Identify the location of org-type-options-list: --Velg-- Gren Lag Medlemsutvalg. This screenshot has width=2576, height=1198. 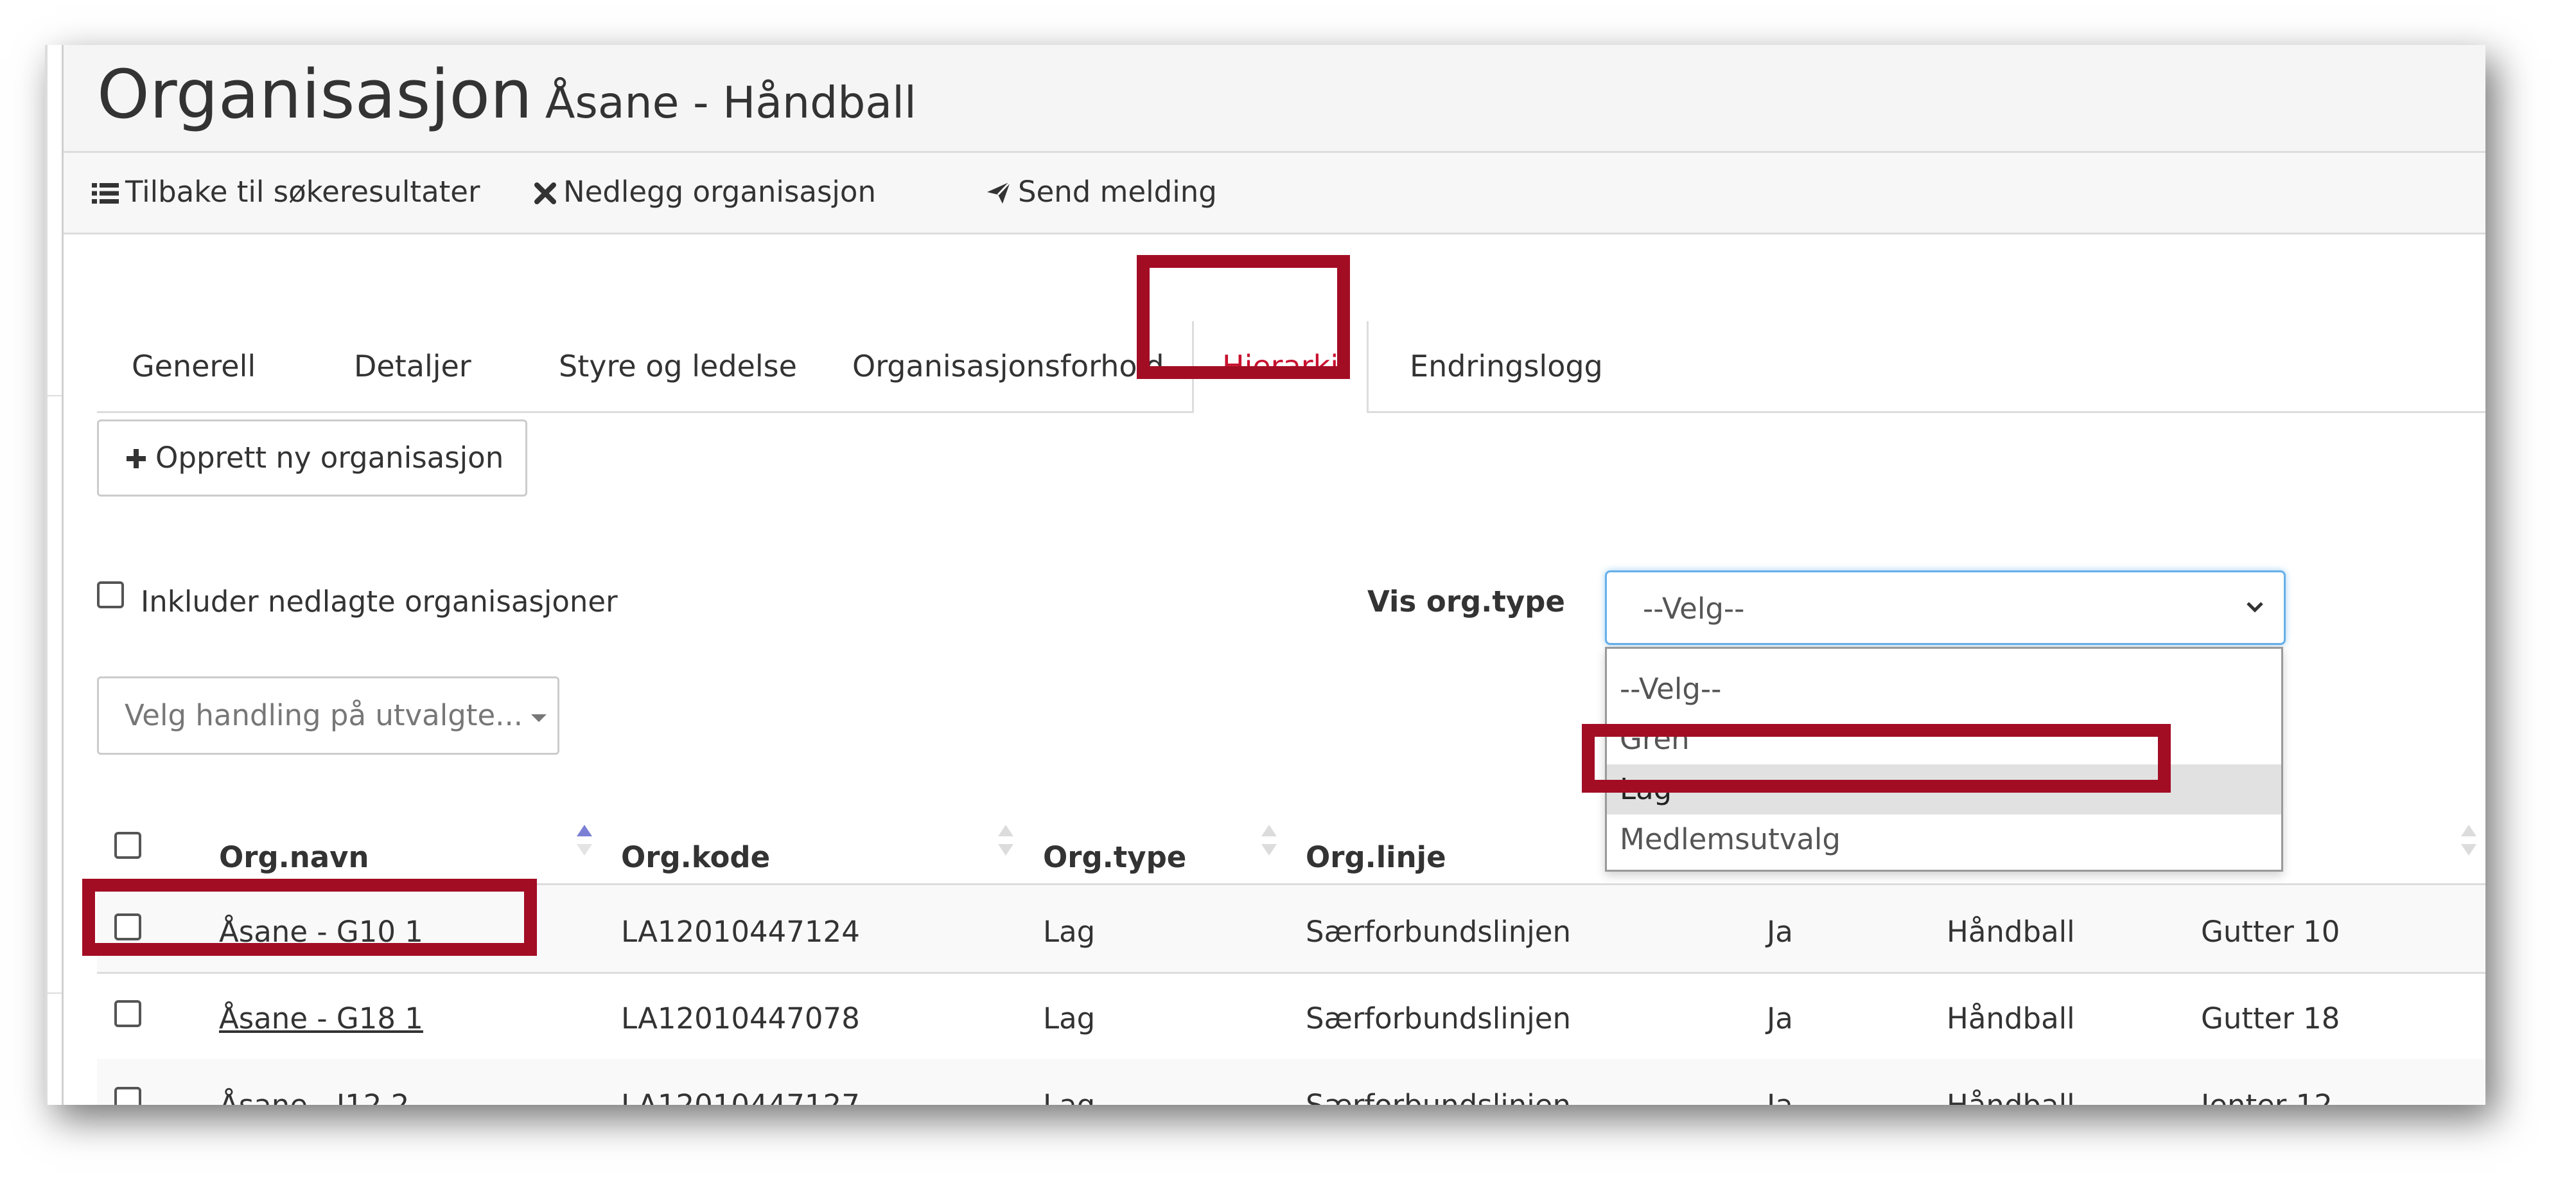
(1944, 759).